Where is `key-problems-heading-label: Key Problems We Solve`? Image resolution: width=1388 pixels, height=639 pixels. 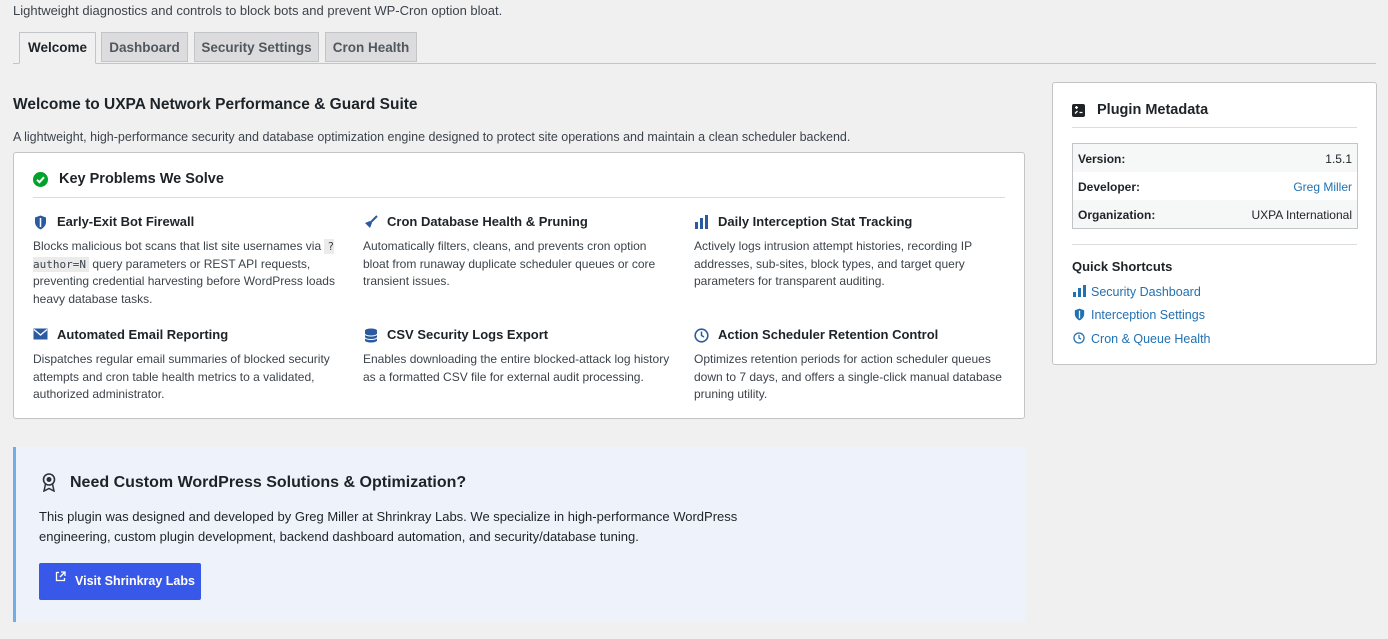
key-problems-heading-label: Key Problems We Solve is located at coordinates (141, 179).